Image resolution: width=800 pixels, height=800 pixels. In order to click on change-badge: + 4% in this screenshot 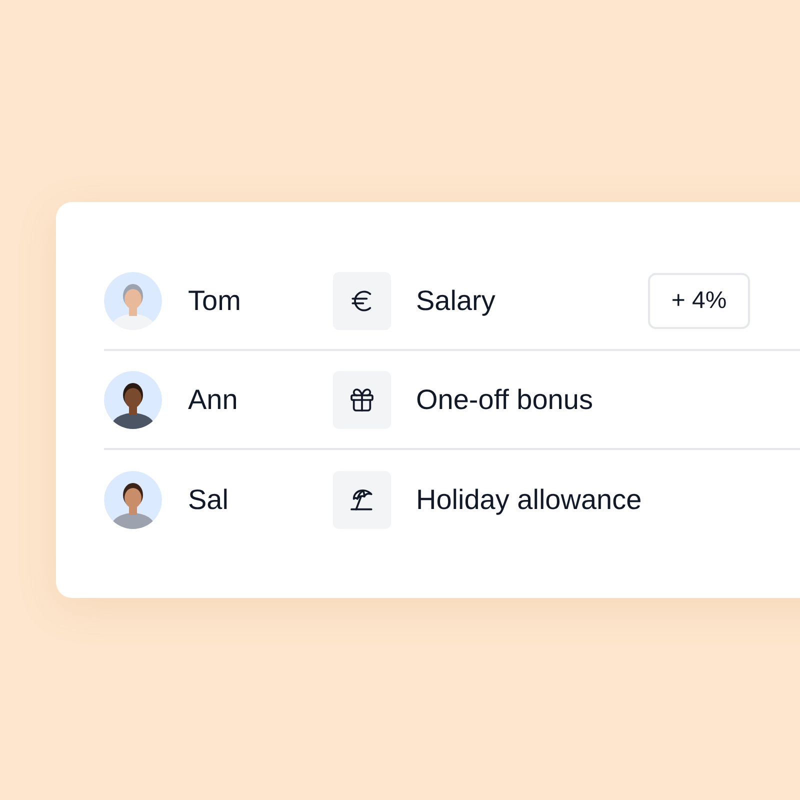, I will do `click(699, 300)`.